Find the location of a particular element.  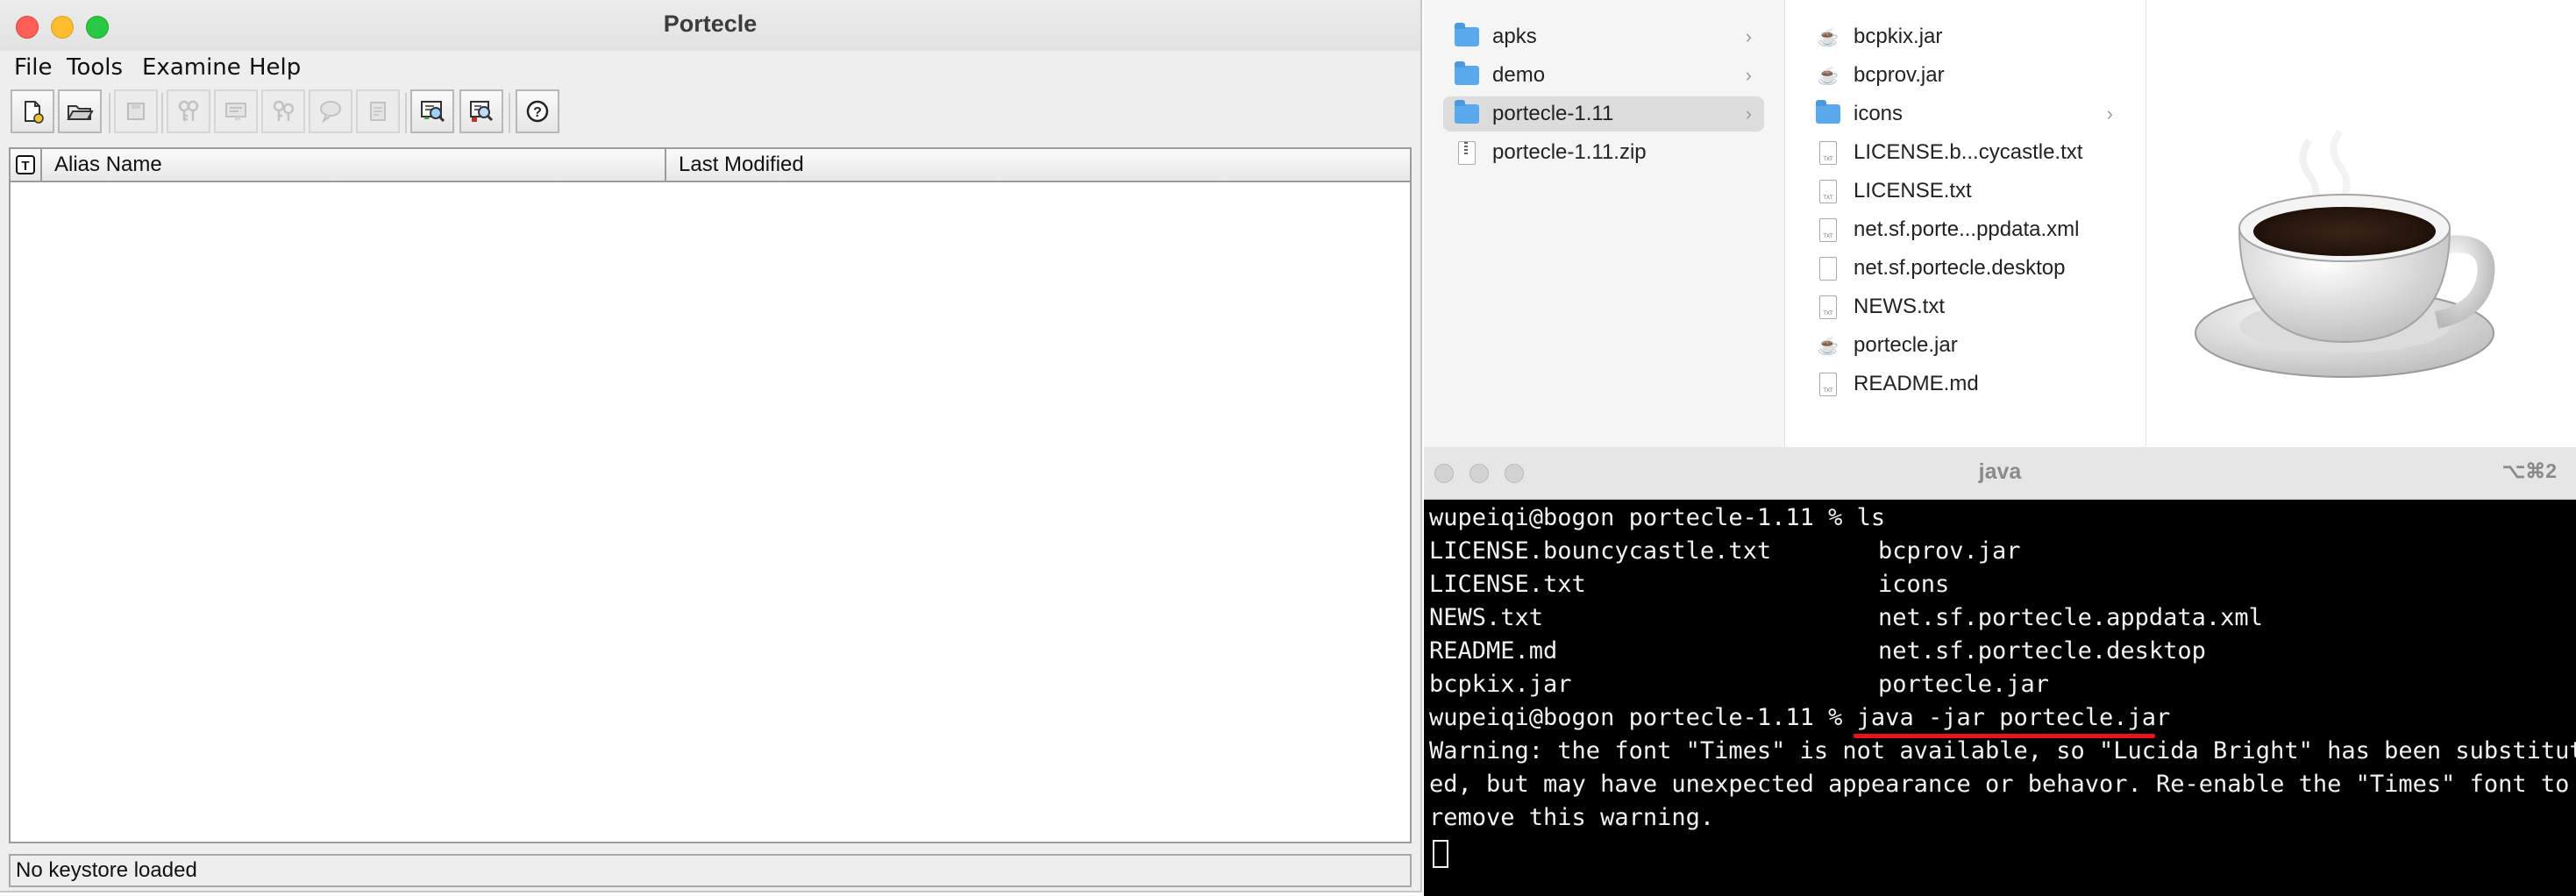

key-pair-icon is located at coordinates (188, 110).